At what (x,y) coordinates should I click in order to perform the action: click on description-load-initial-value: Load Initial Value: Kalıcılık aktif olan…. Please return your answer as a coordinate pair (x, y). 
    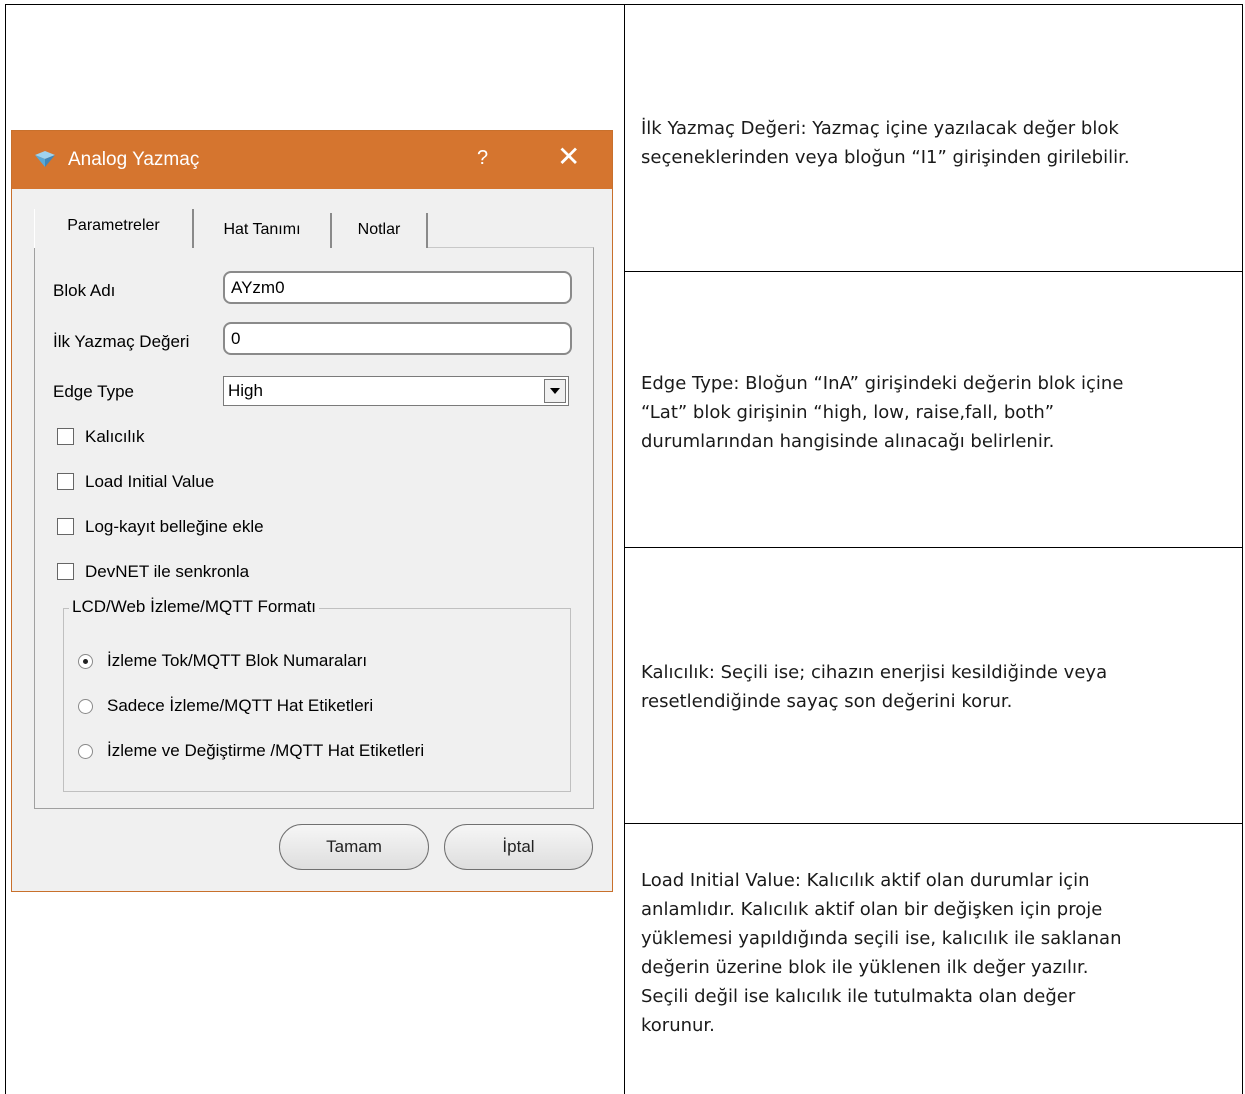
    Looking at the image, I should click on (936, 953).